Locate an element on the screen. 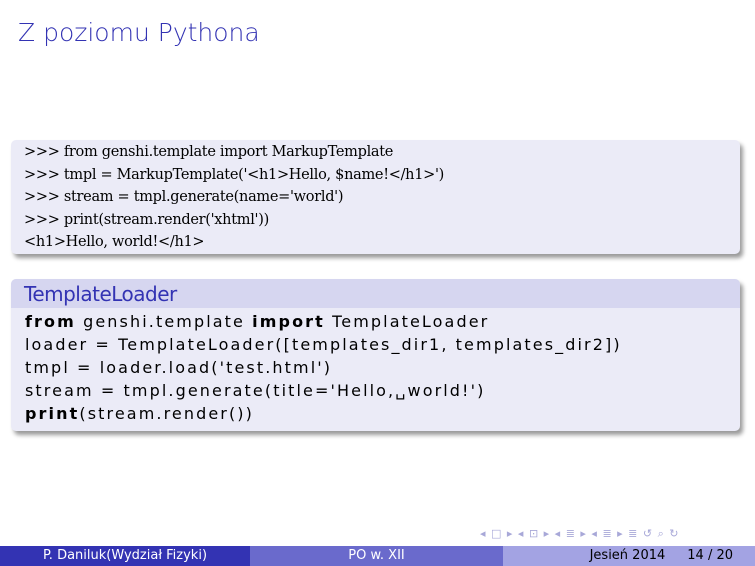 The image size is (755, 566). keyword: print is located at coordinates (52, 413).